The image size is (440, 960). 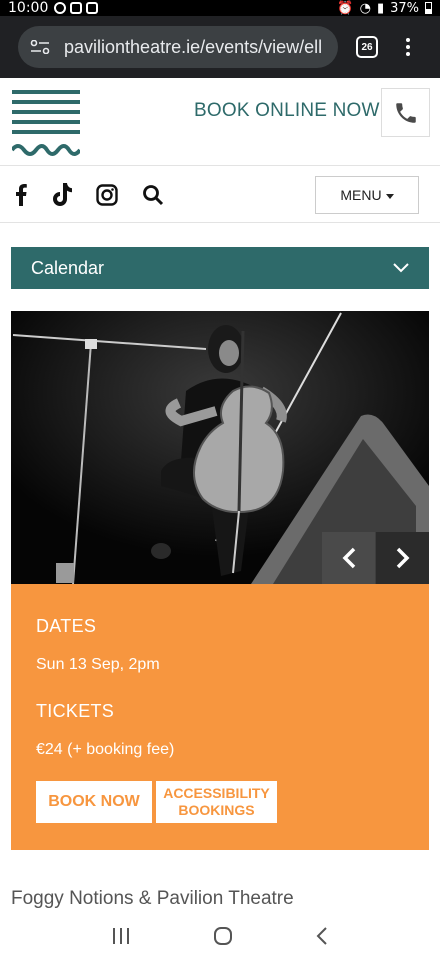 What do you see at coordinates (40, 47) in the screenshot?
I see `site-settings-icon` at bounding box center [40, 47].